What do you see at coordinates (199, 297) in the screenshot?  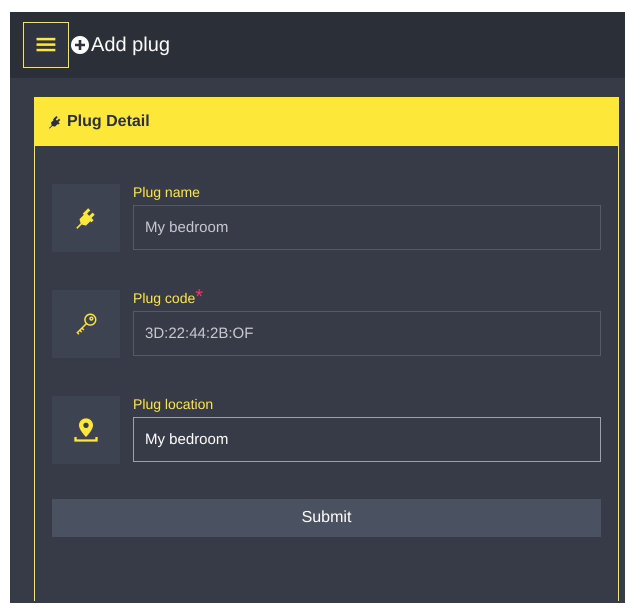 I see `required-asterisk: *` at bounding box center [199, 297].